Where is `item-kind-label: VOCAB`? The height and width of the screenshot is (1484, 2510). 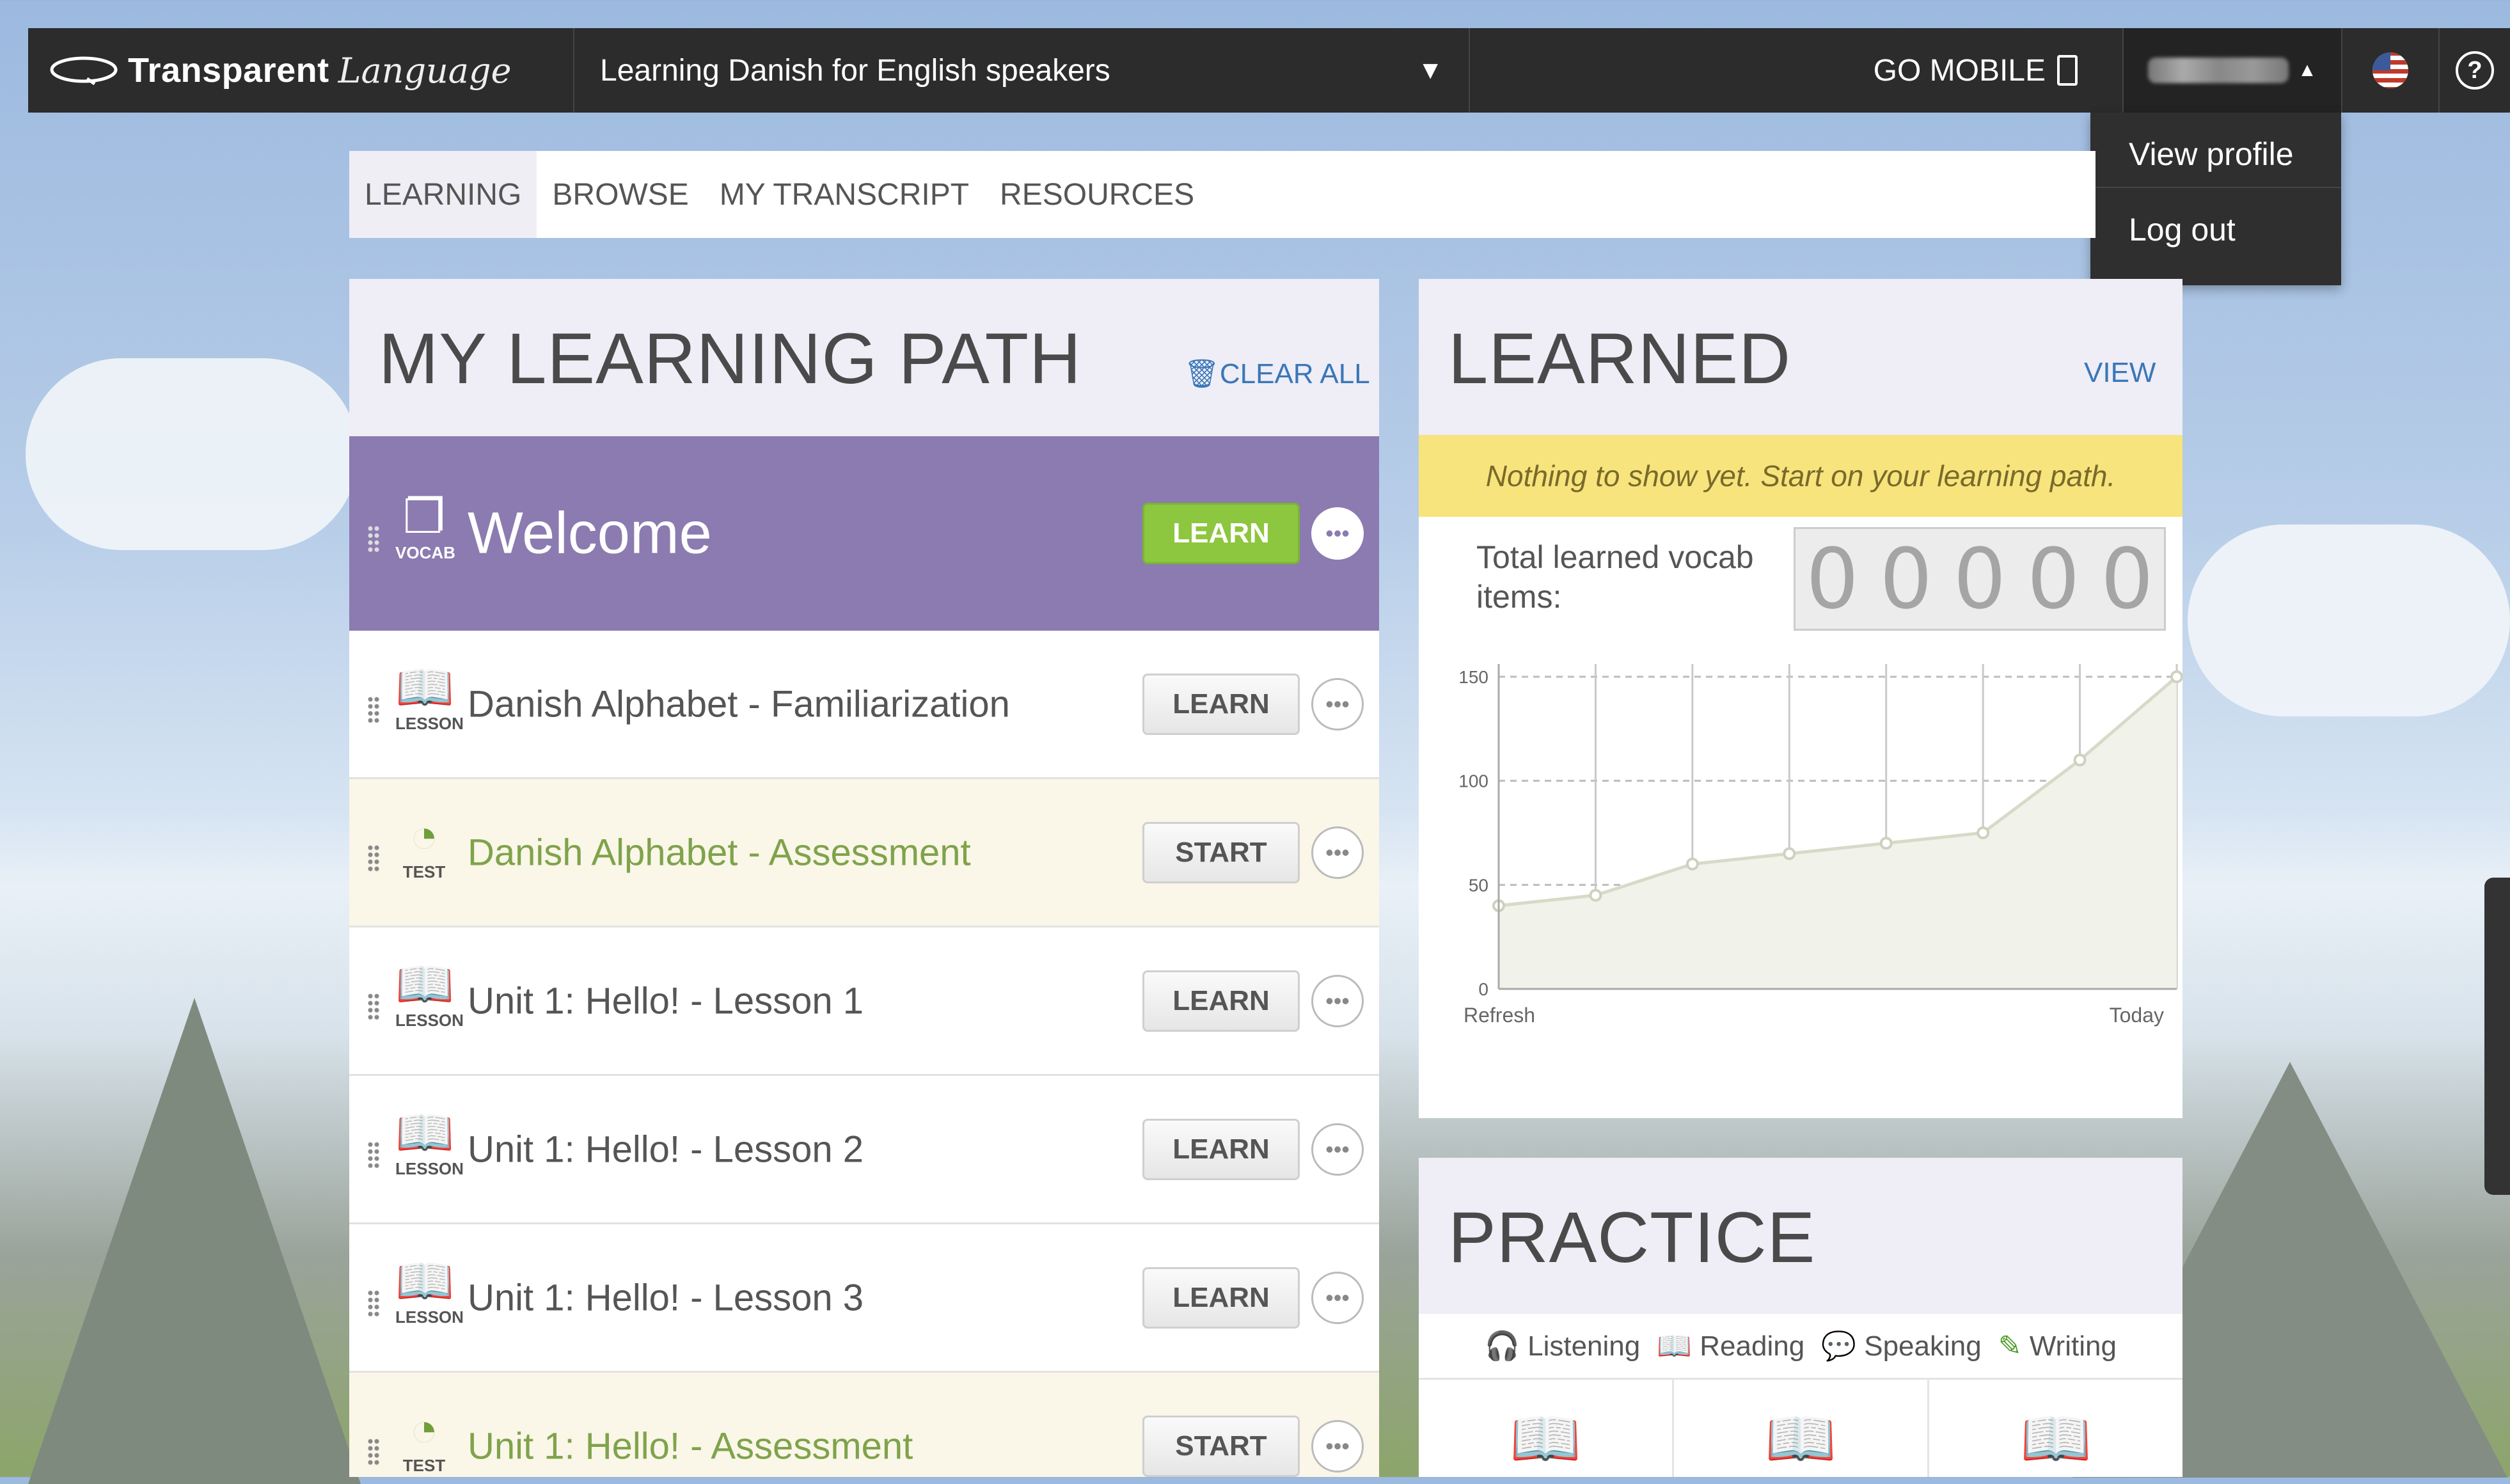 item-kind-label: VOCAB is located at coordinates (425, 552).